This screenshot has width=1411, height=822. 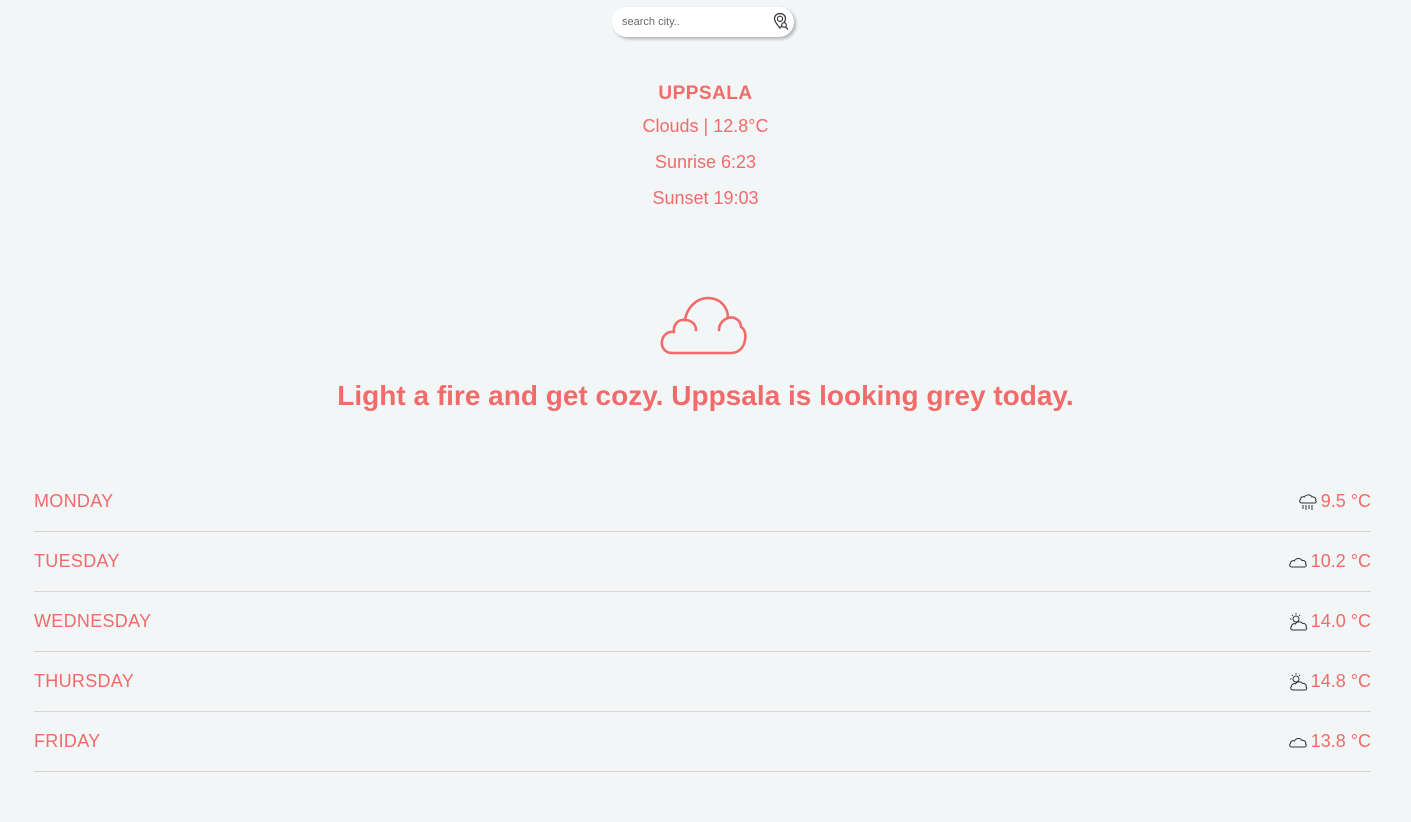 I want to click on forecast-temp: 9.5 °C, so click(x=1345, y=501).